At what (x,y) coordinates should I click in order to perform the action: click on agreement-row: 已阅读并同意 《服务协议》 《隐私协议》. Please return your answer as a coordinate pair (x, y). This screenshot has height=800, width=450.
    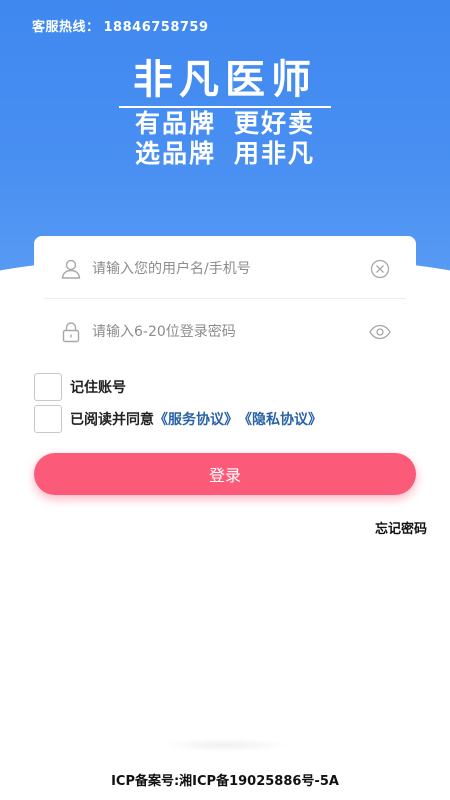
    Looking at the image, I should click on (178, 419).